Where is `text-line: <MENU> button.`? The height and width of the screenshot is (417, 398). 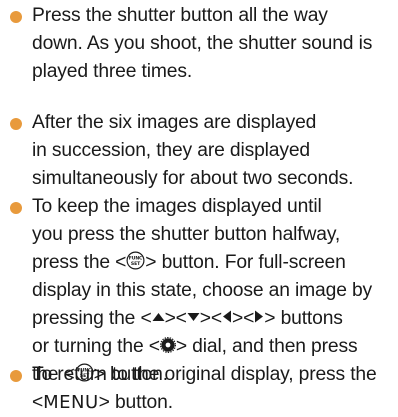
text-line: <MENU> button. is located at coordinates (213, 403).